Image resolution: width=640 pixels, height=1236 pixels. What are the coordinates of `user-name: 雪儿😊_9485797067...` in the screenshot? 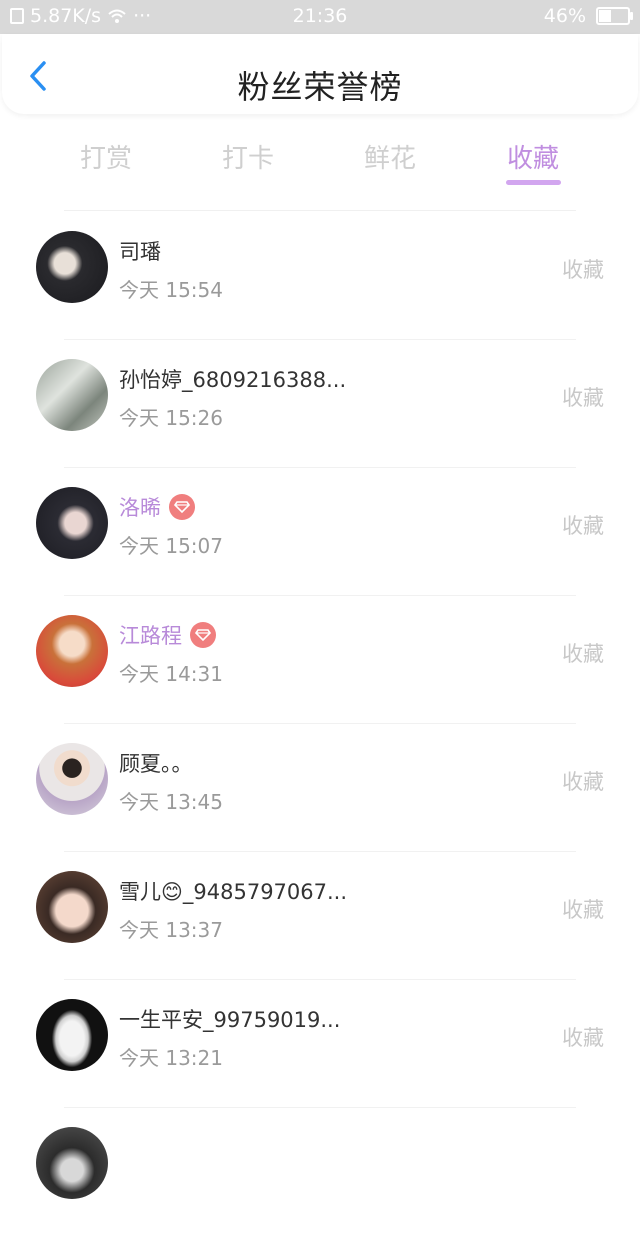 It's located at (233, 892).